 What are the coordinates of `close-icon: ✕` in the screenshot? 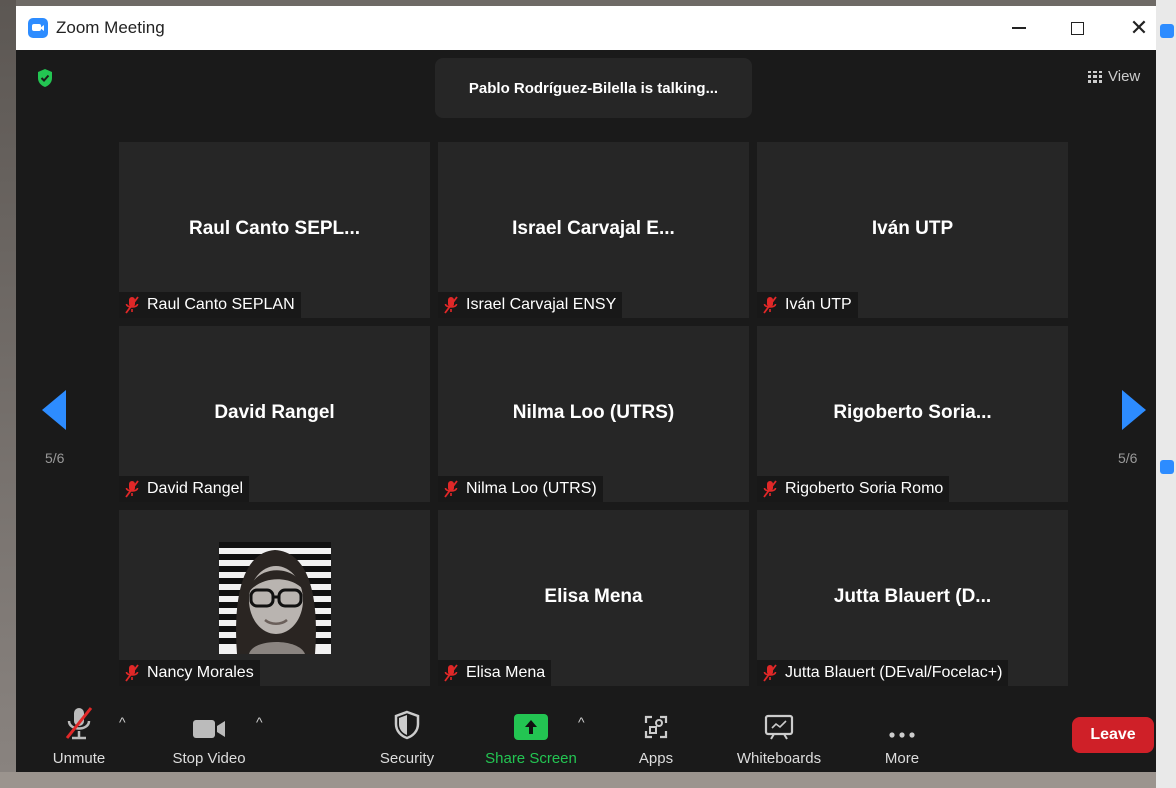 It's located at (1139, 27).